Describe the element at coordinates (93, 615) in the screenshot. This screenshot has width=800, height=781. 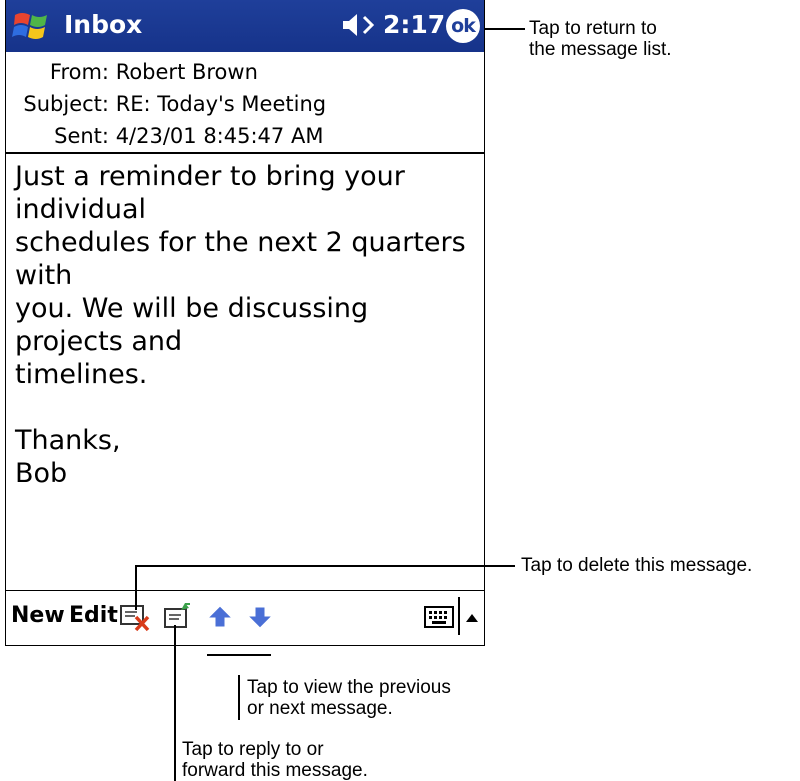
I see `edit-menu: Edit` at that location.